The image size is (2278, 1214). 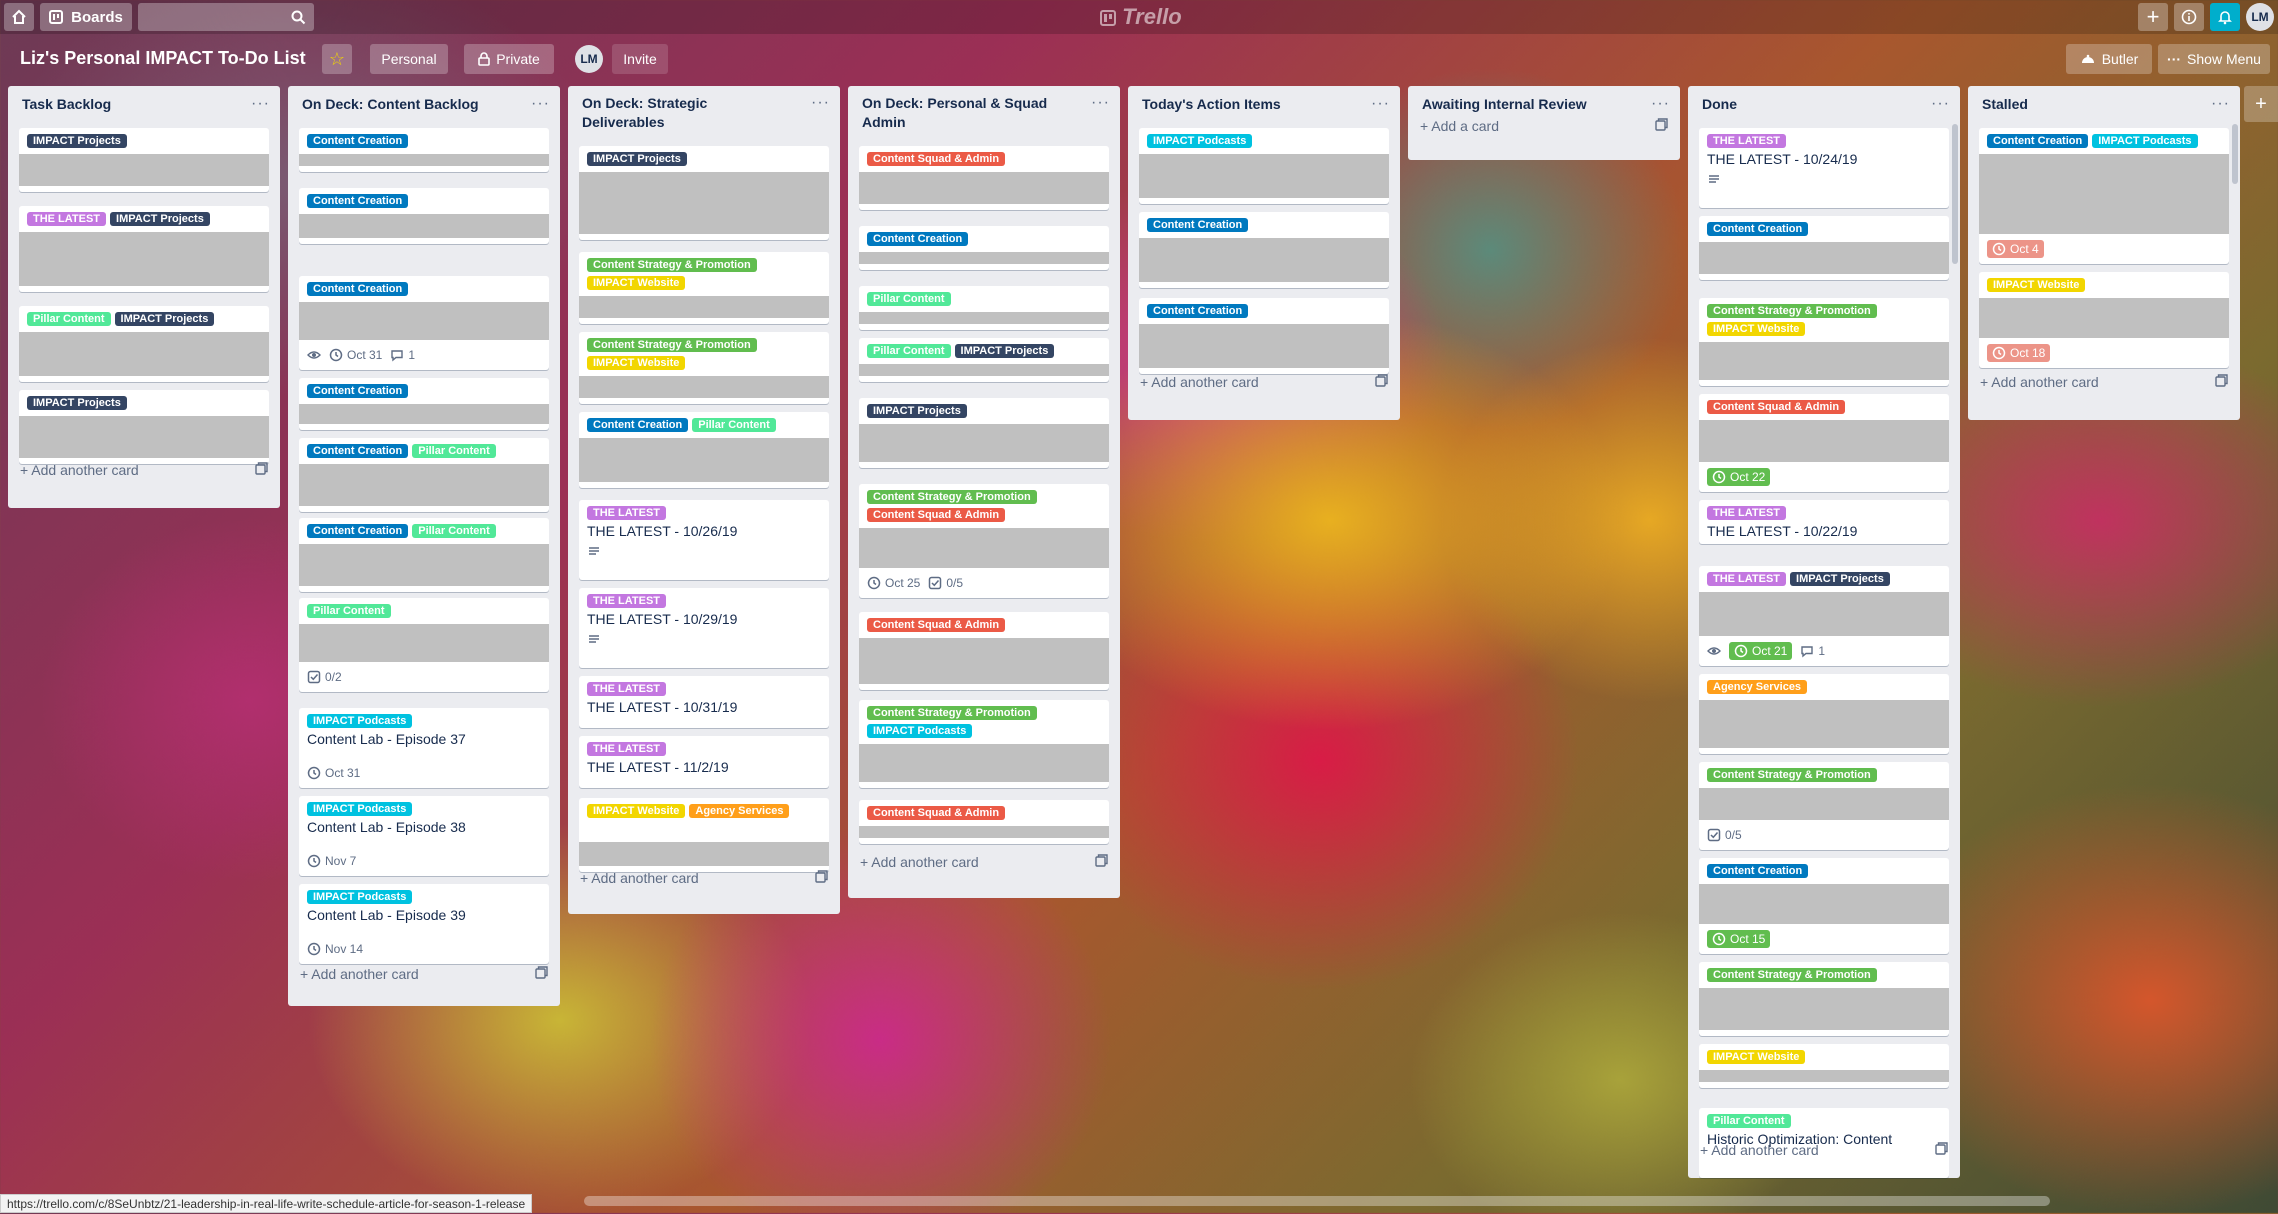 What do you see at coordinates (2015, 249) in the screenshot?
I see `due-date-badge: Oct 4` at bounding box center [2015, 249].